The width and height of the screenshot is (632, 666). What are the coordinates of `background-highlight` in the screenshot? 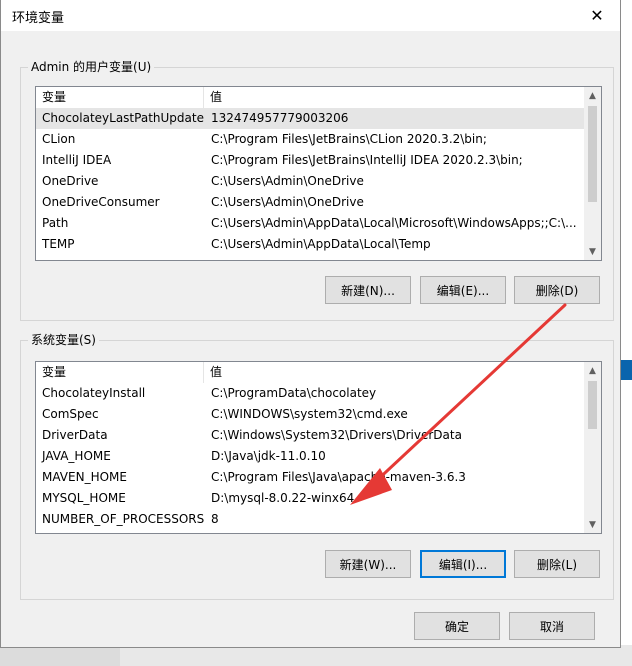 It's located at (626, 370).